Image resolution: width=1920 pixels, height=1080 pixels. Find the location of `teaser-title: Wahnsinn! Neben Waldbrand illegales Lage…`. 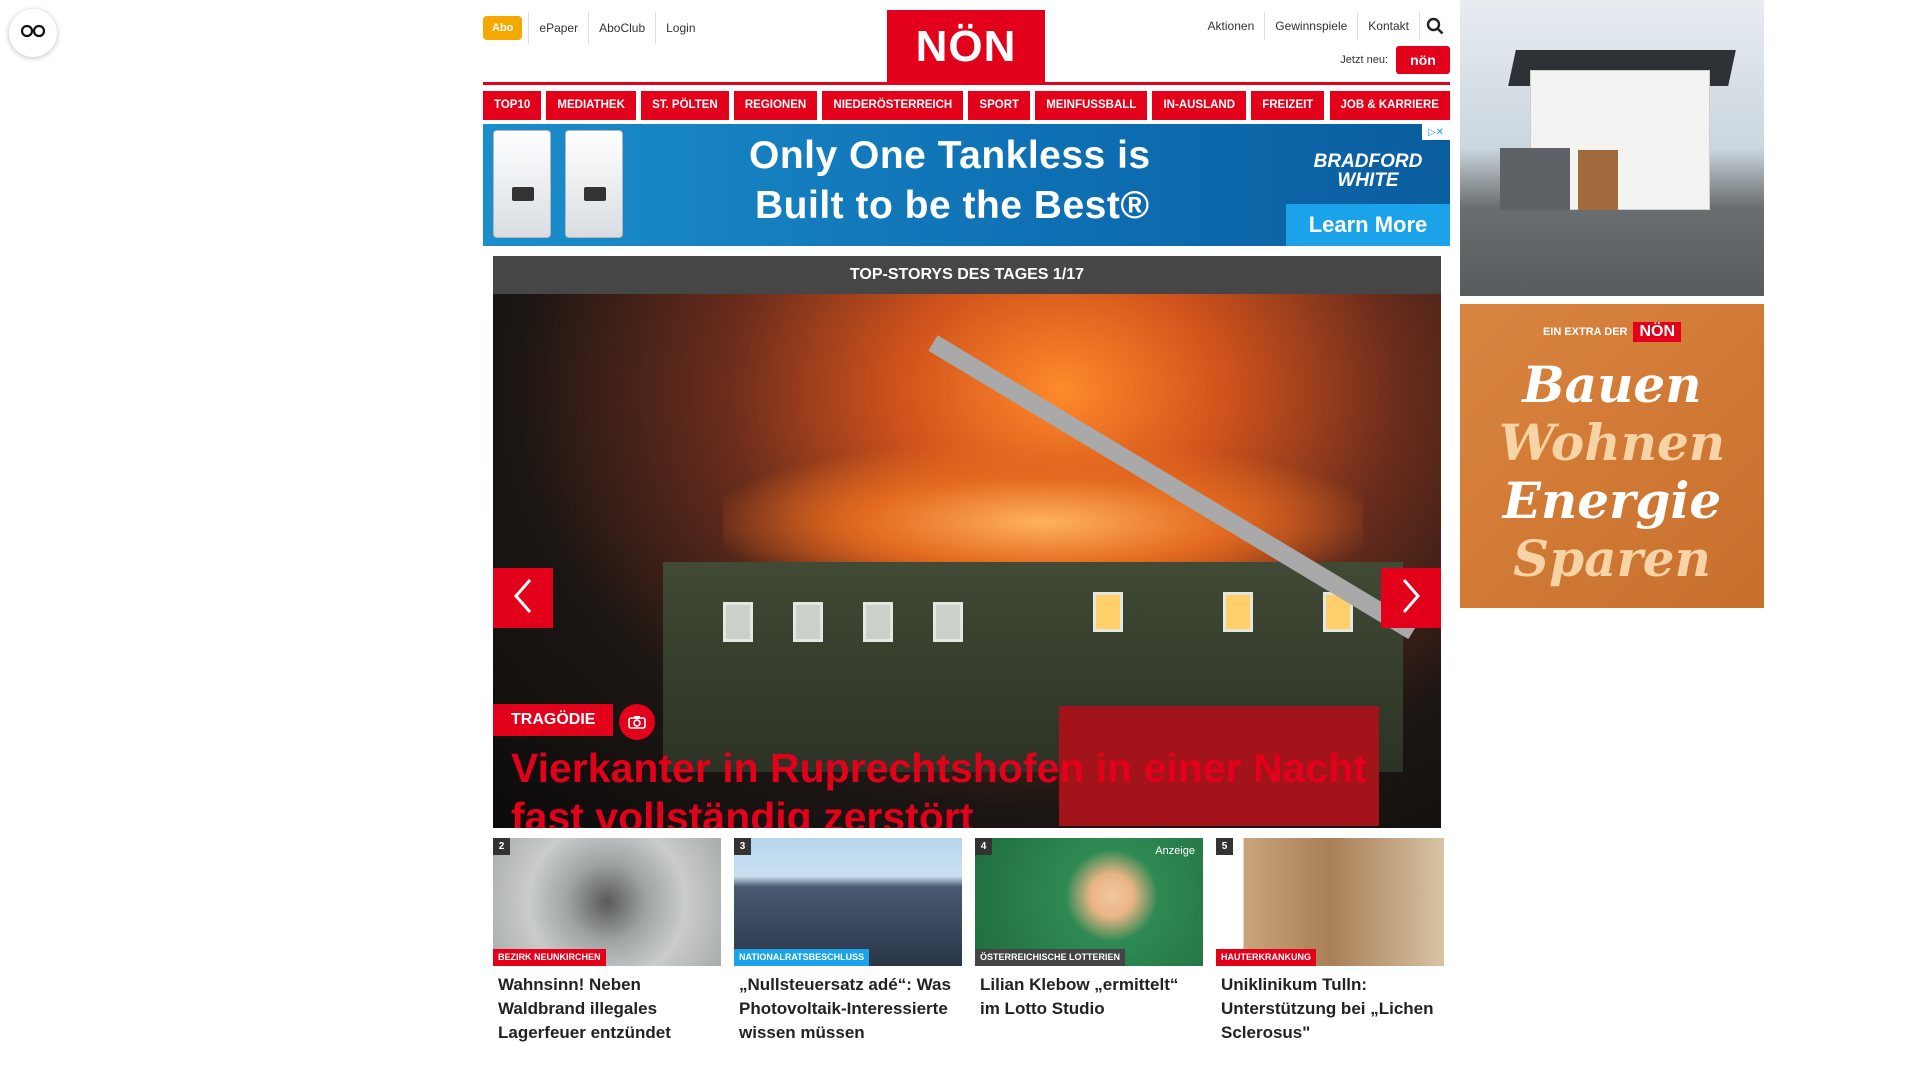

teaser-title: Wahnsinn! Neben Waldbrand illegales Lage… is located at coordinates (607, 1009).